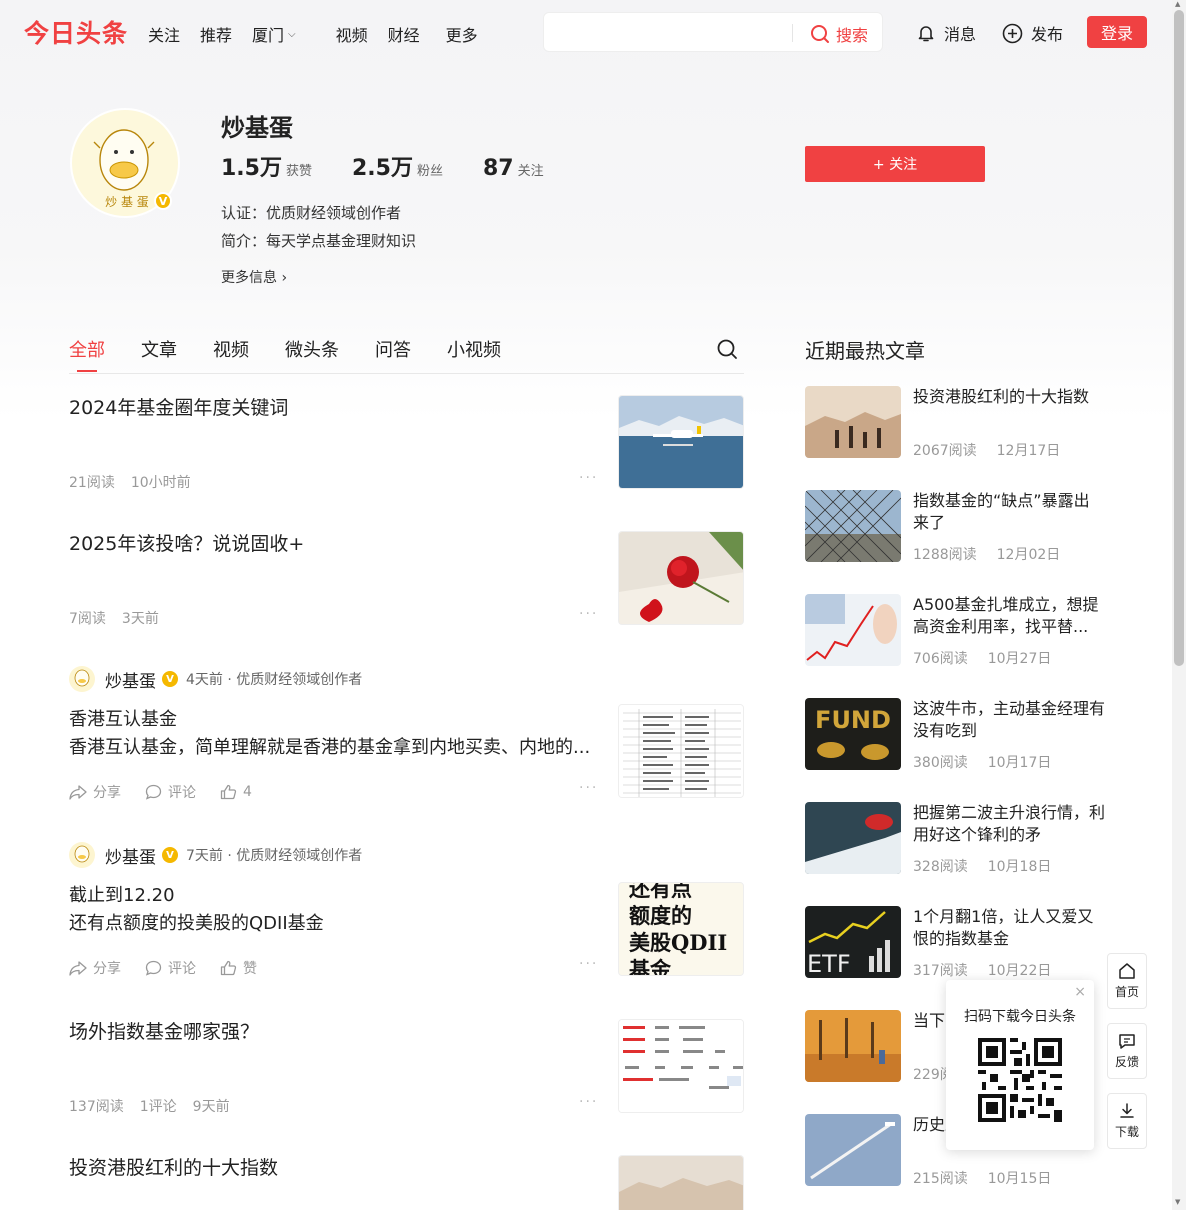 This screenshot has height=1210, width=1186. Describe the element at coordinates (153, 968) in the screenshot. I see `comment-icon` at that location.